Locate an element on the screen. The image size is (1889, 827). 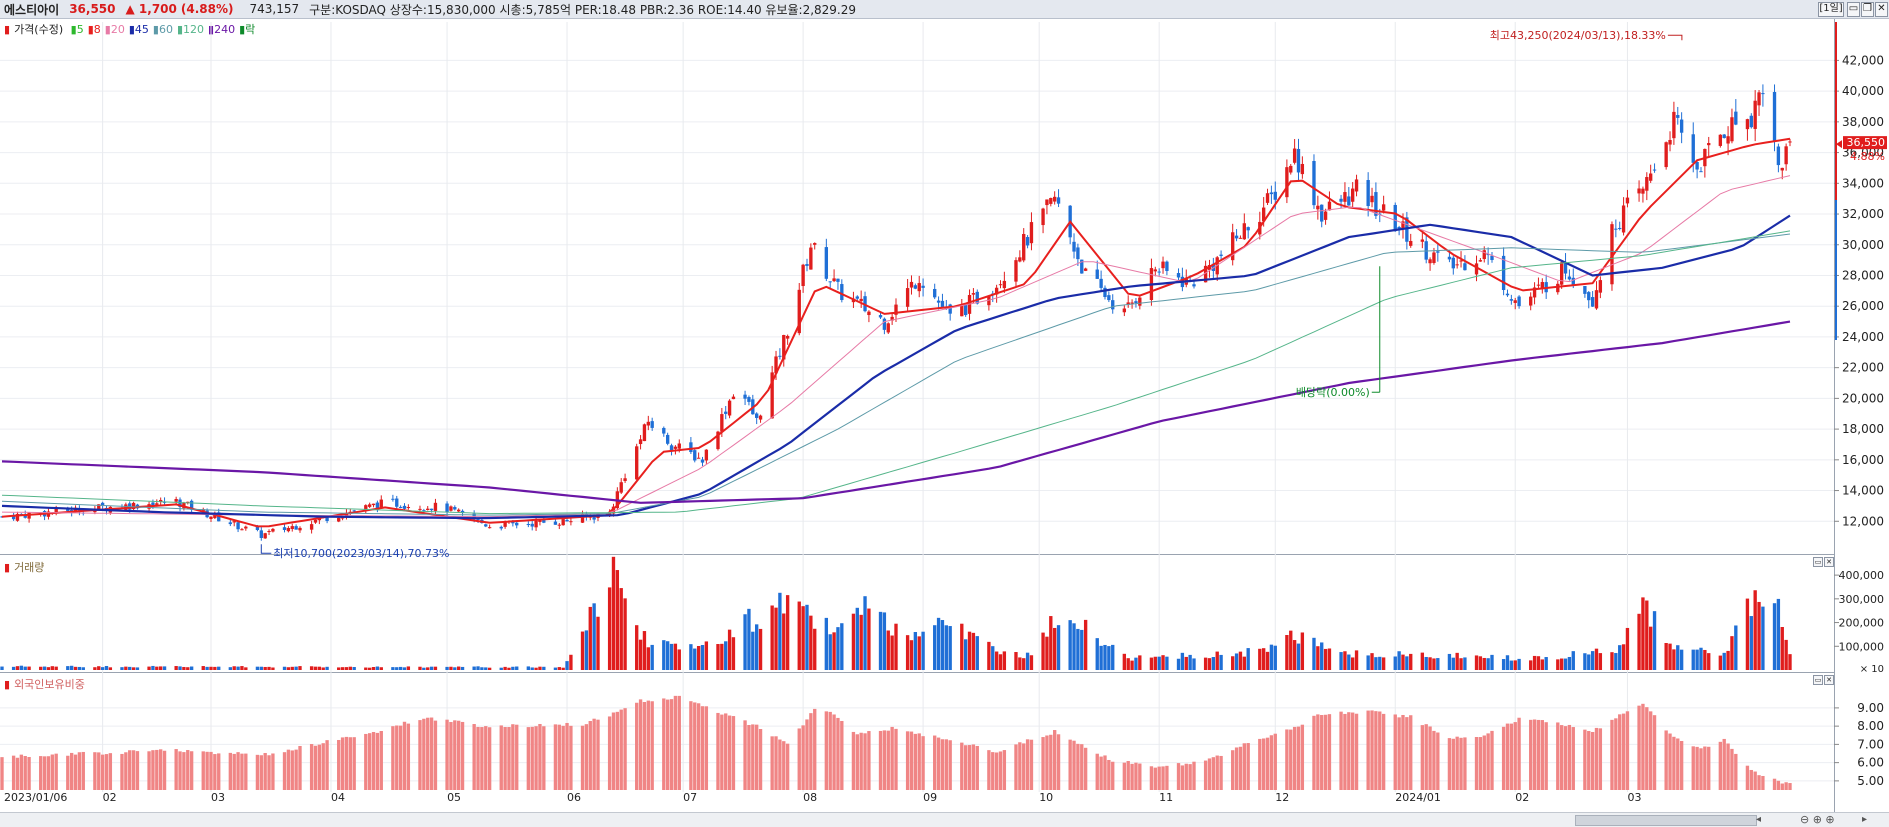
scroll-right-icon: ▸ is located at coordinates (1864, 819).